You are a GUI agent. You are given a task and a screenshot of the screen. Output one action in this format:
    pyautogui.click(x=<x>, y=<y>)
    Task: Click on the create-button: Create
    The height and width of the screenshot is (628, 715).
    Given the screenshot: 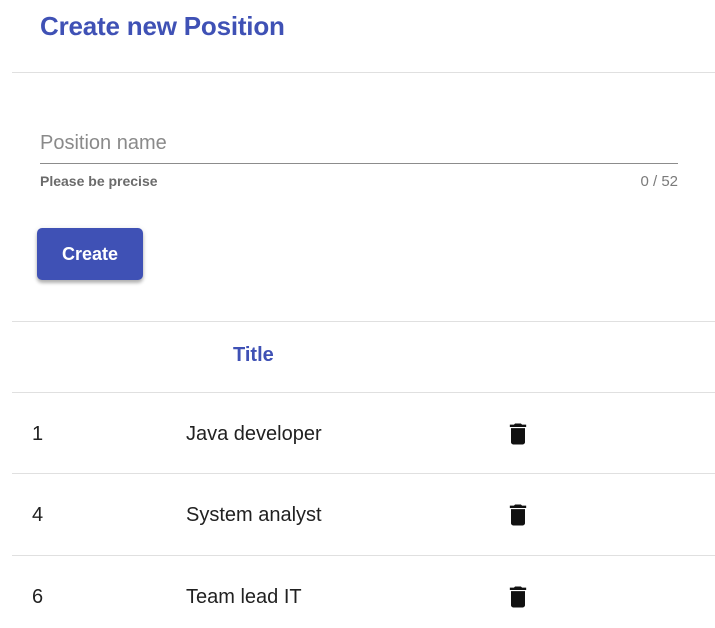 What is the action you would take?
    pyautogui.click(x=90, y=254)
    